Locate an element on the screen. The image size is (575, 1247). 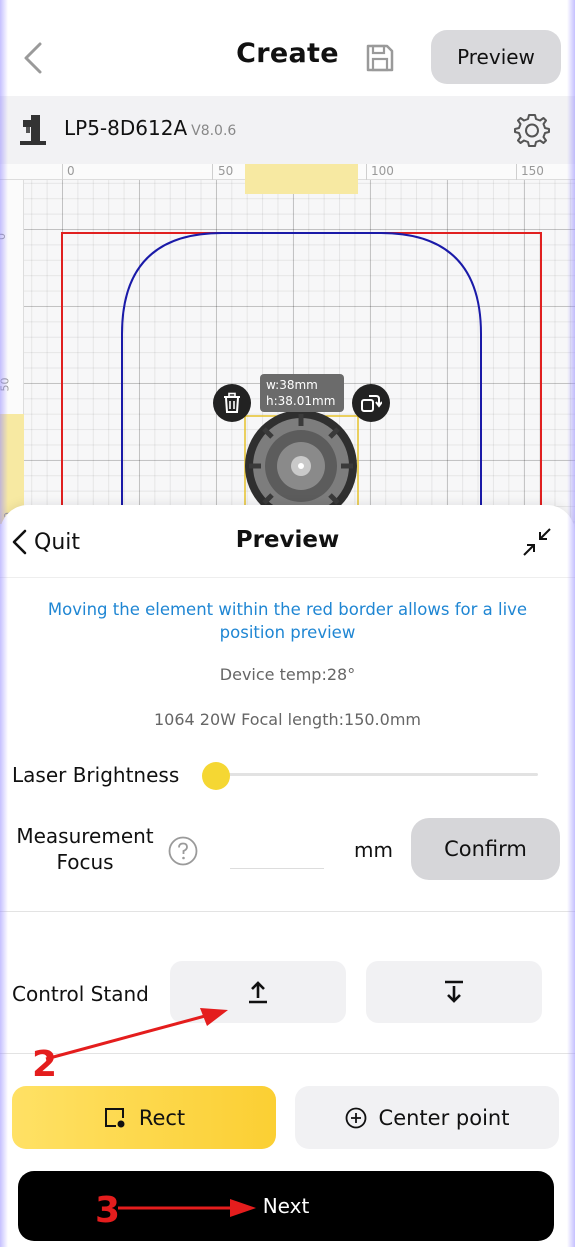
top-header: Create Preview is located at coordinates (287, 48).